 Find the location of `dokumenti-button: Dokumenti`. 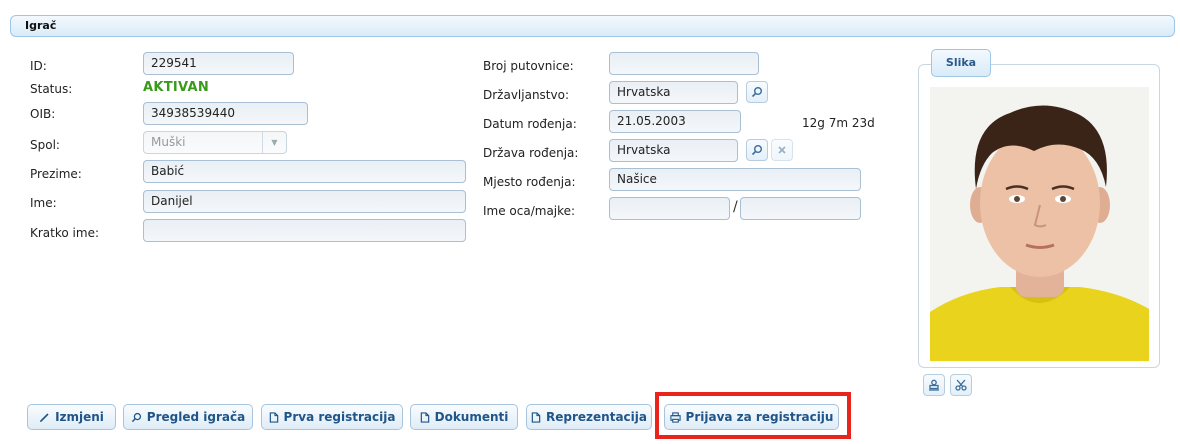

dokumenti-button: Dokumenti is located at coordinates (464, 417).